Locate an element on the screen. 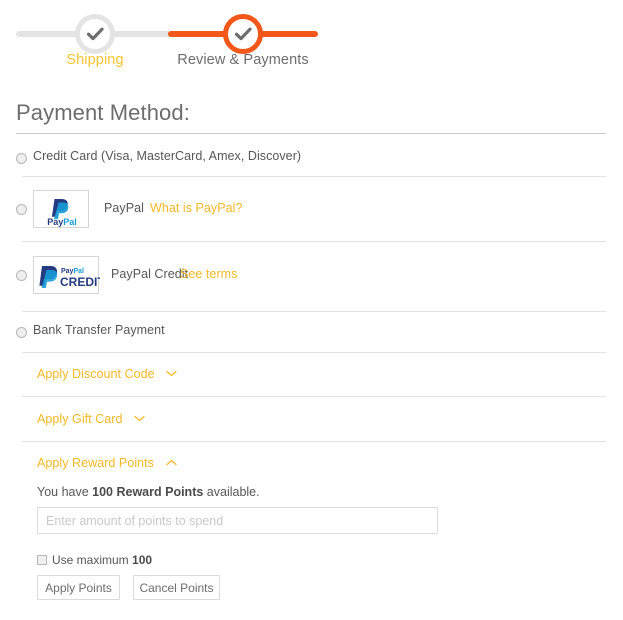 The height and width of the screenshot is (620, 623). payment-option-paypal-label: PayPal is located at coordinates (124, 208).